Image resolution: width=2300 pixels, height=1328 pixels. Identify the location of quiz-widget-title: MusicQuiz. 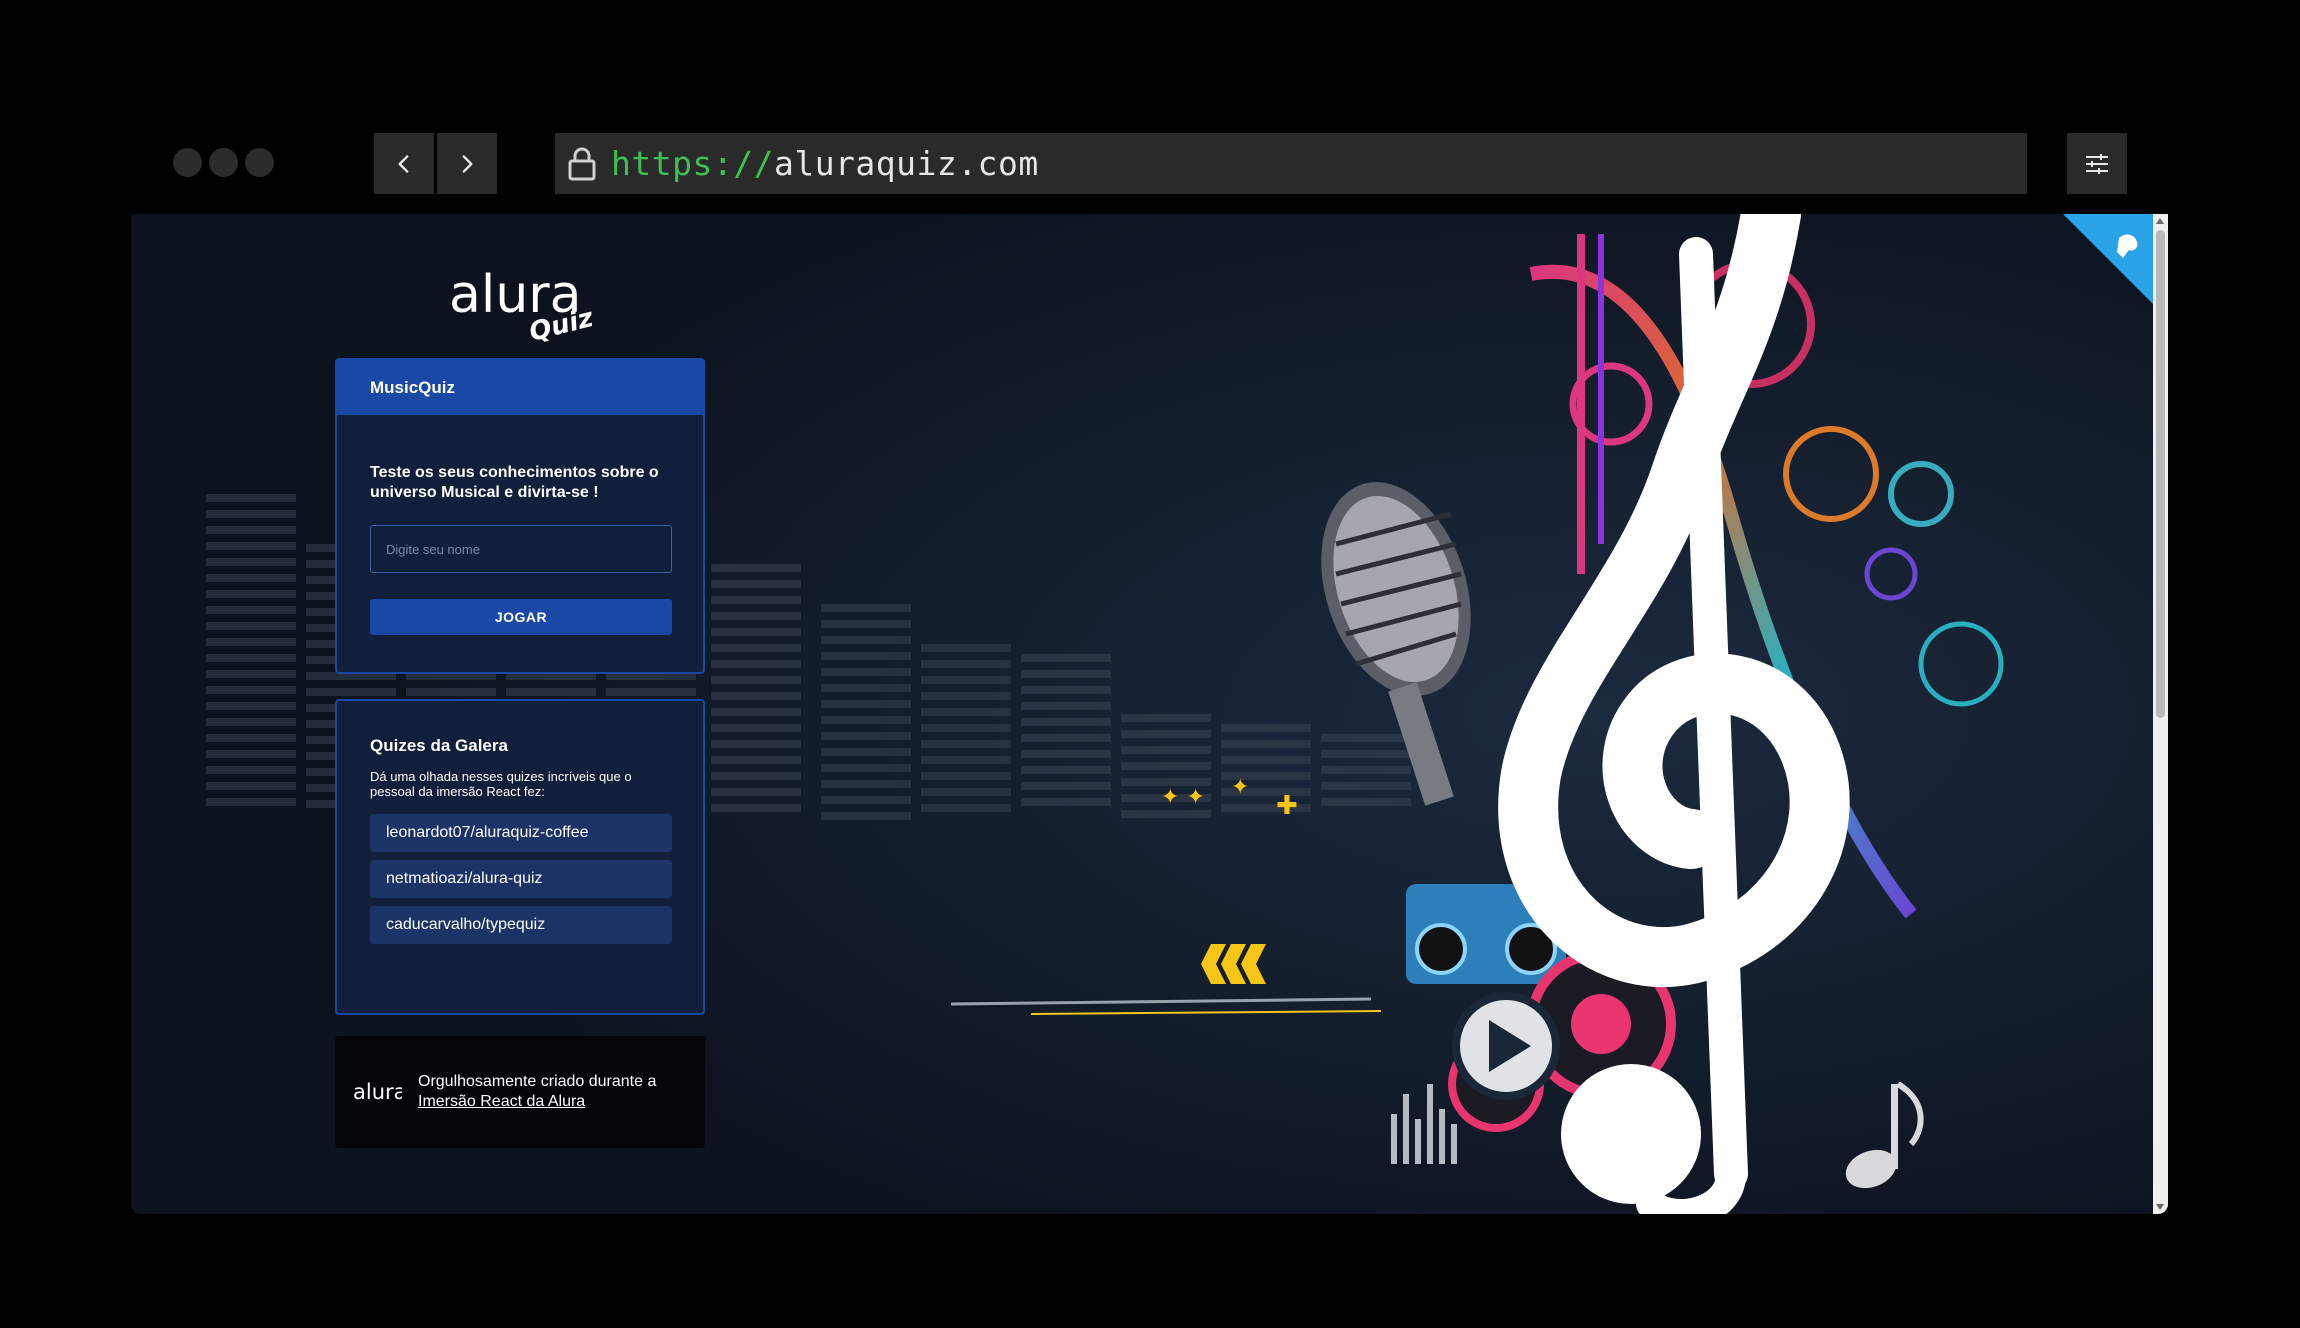
(520, 387).